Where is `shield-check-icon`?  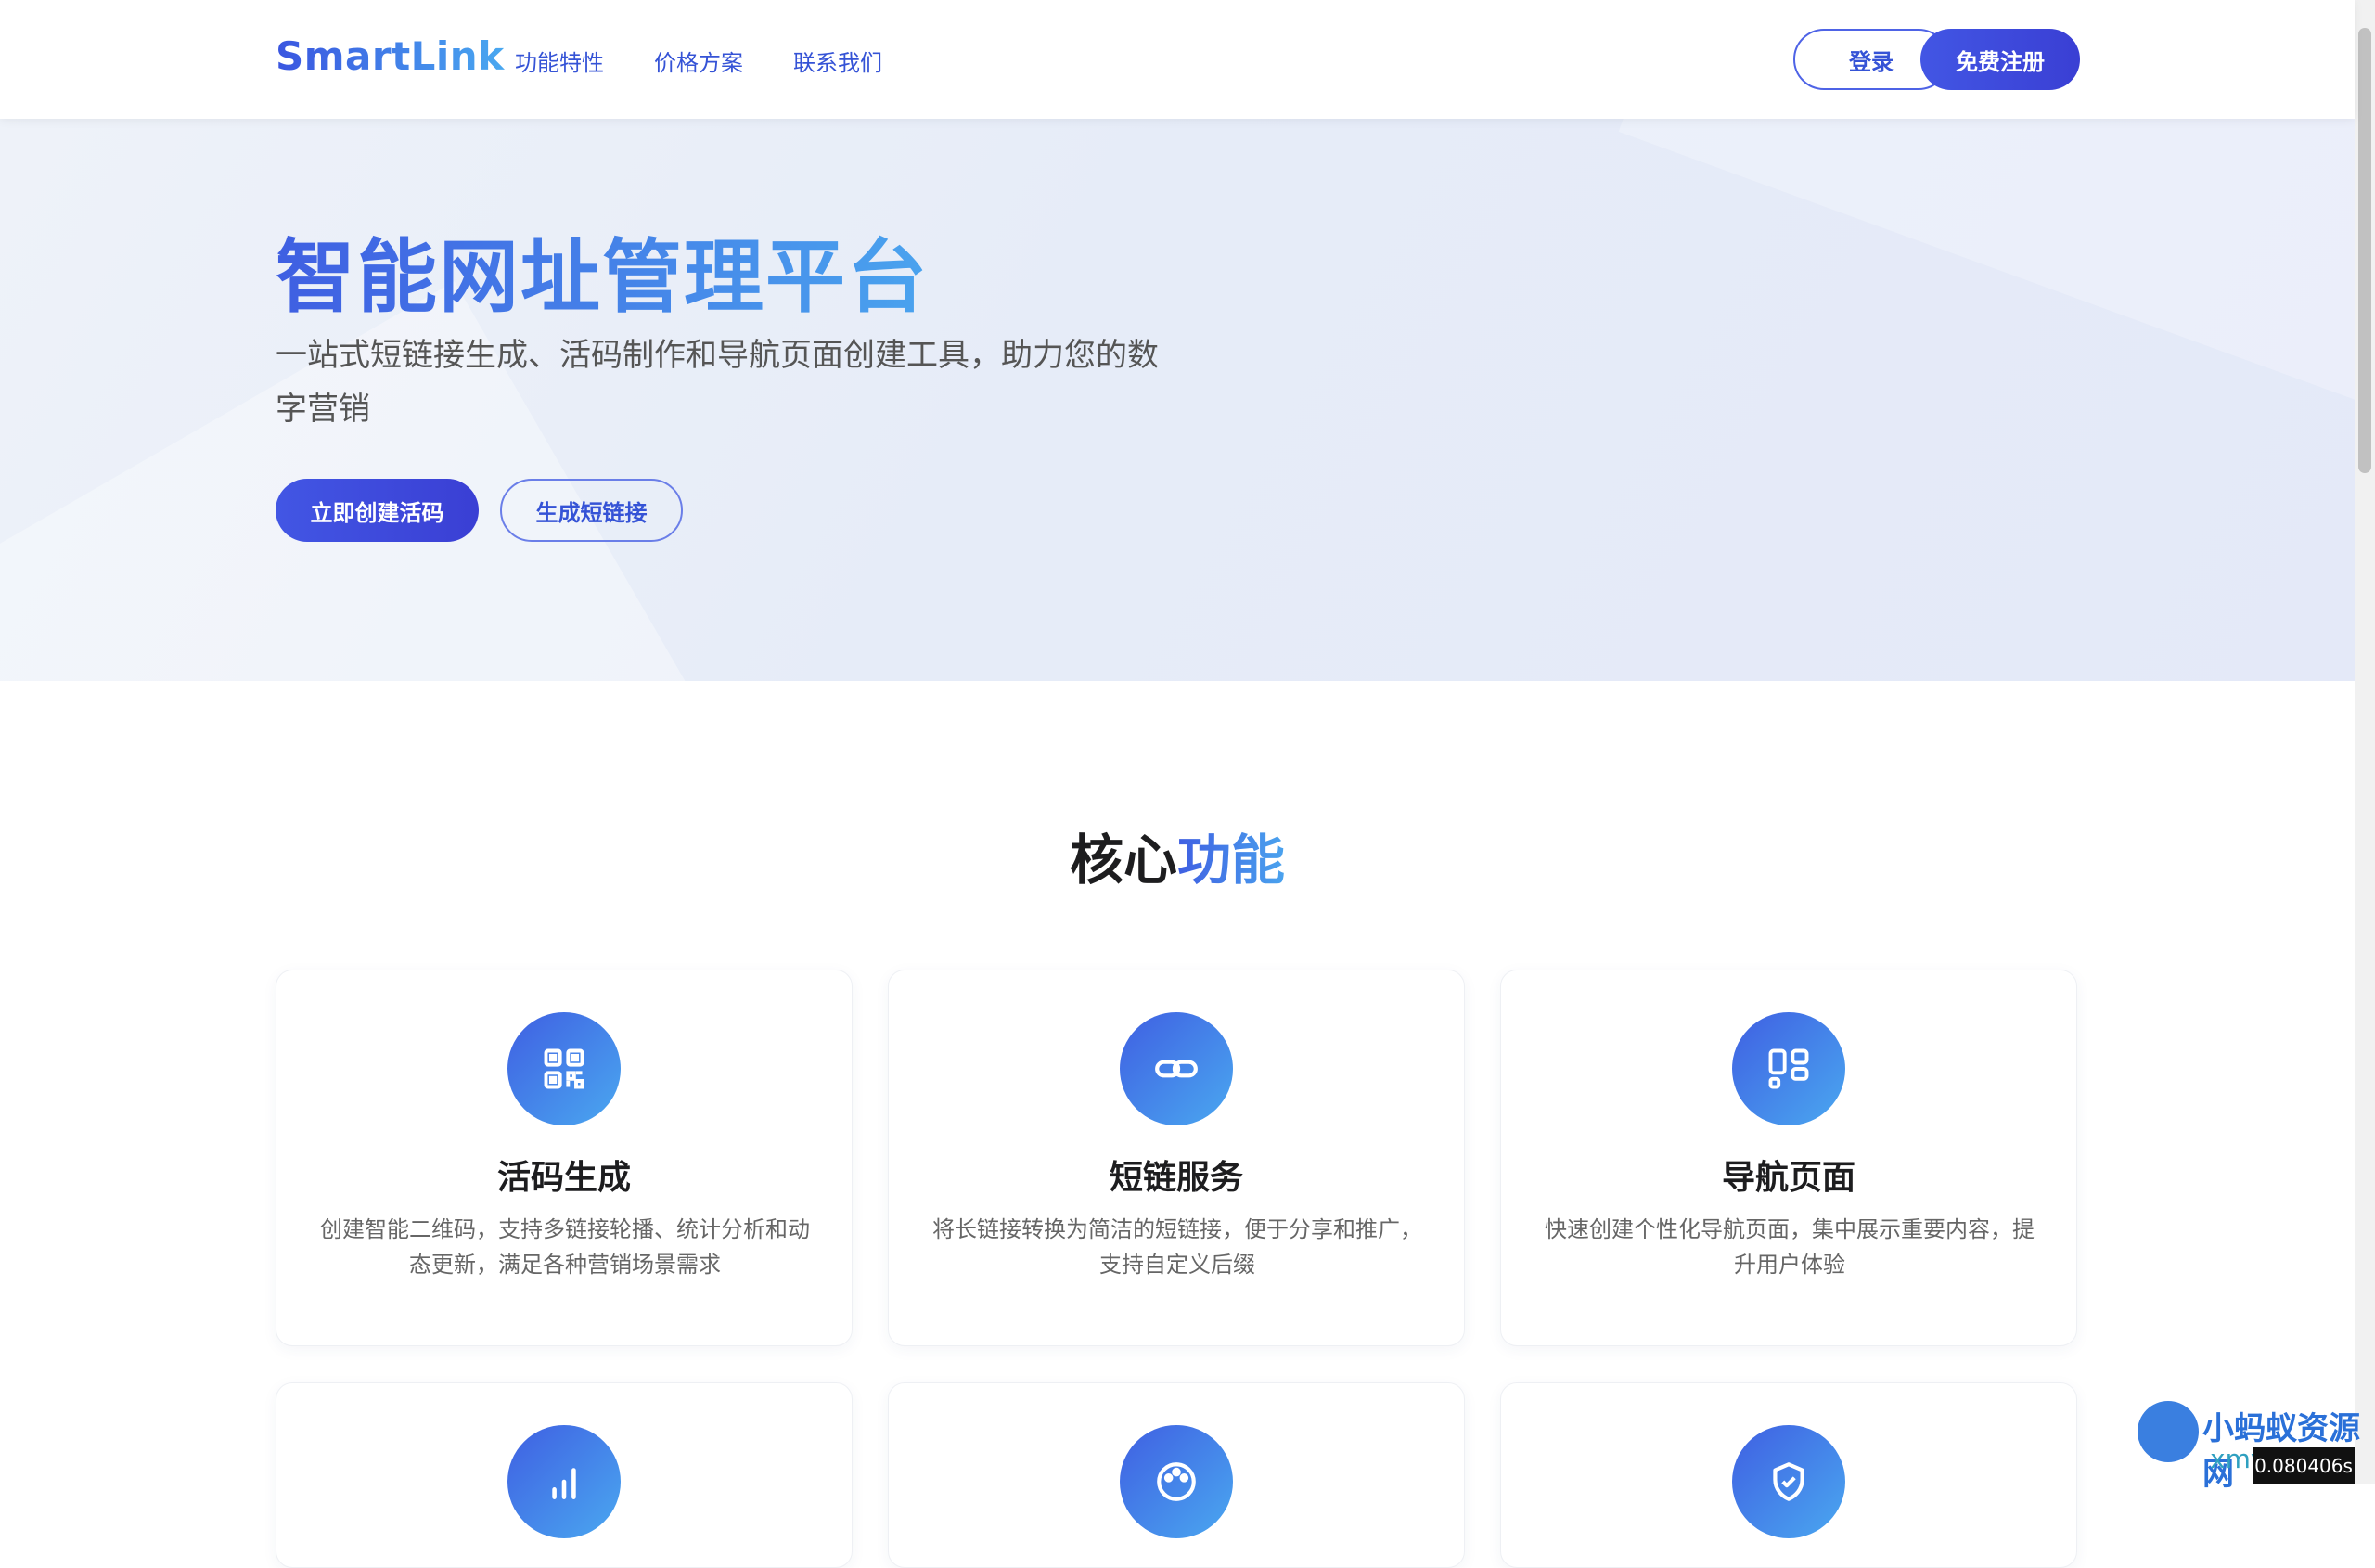 shield-check-icon is located at coordinates (1788, 1481).